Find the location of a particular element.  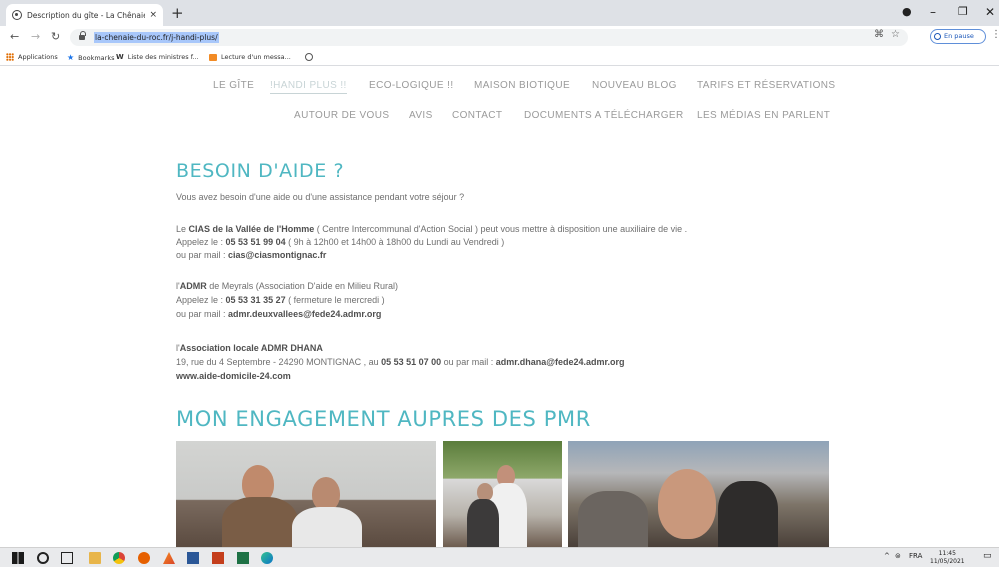

star-icon: ★ is located at coordinates (71, 57).